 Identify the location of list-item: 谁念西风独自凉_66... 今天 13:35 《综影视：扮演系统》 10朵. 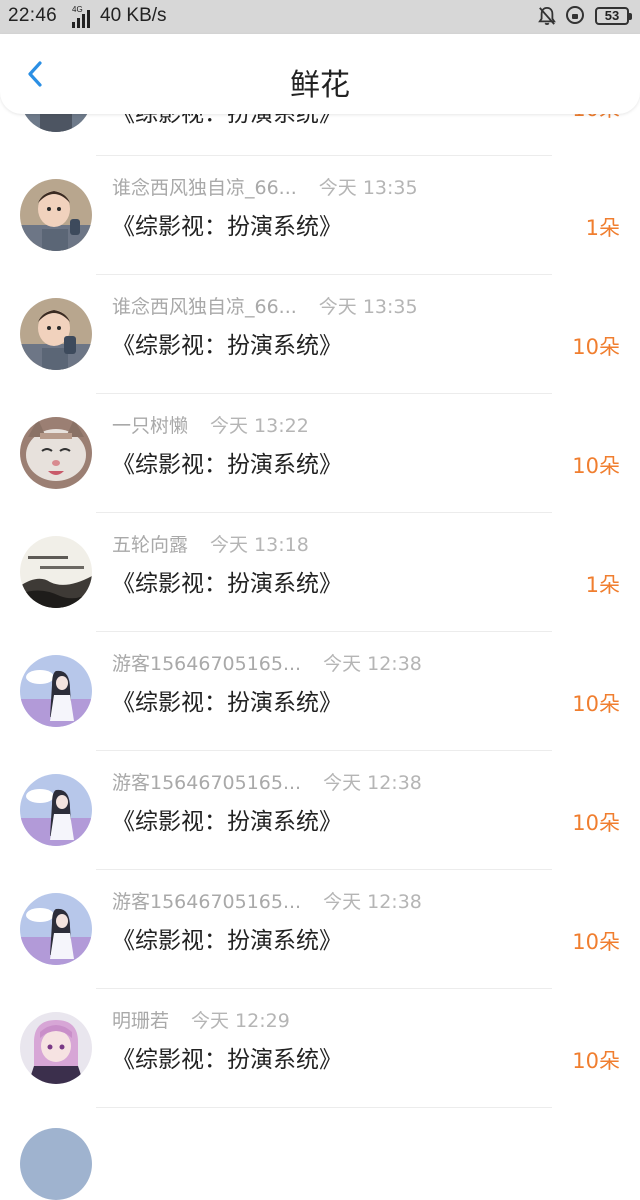
(320, 334).